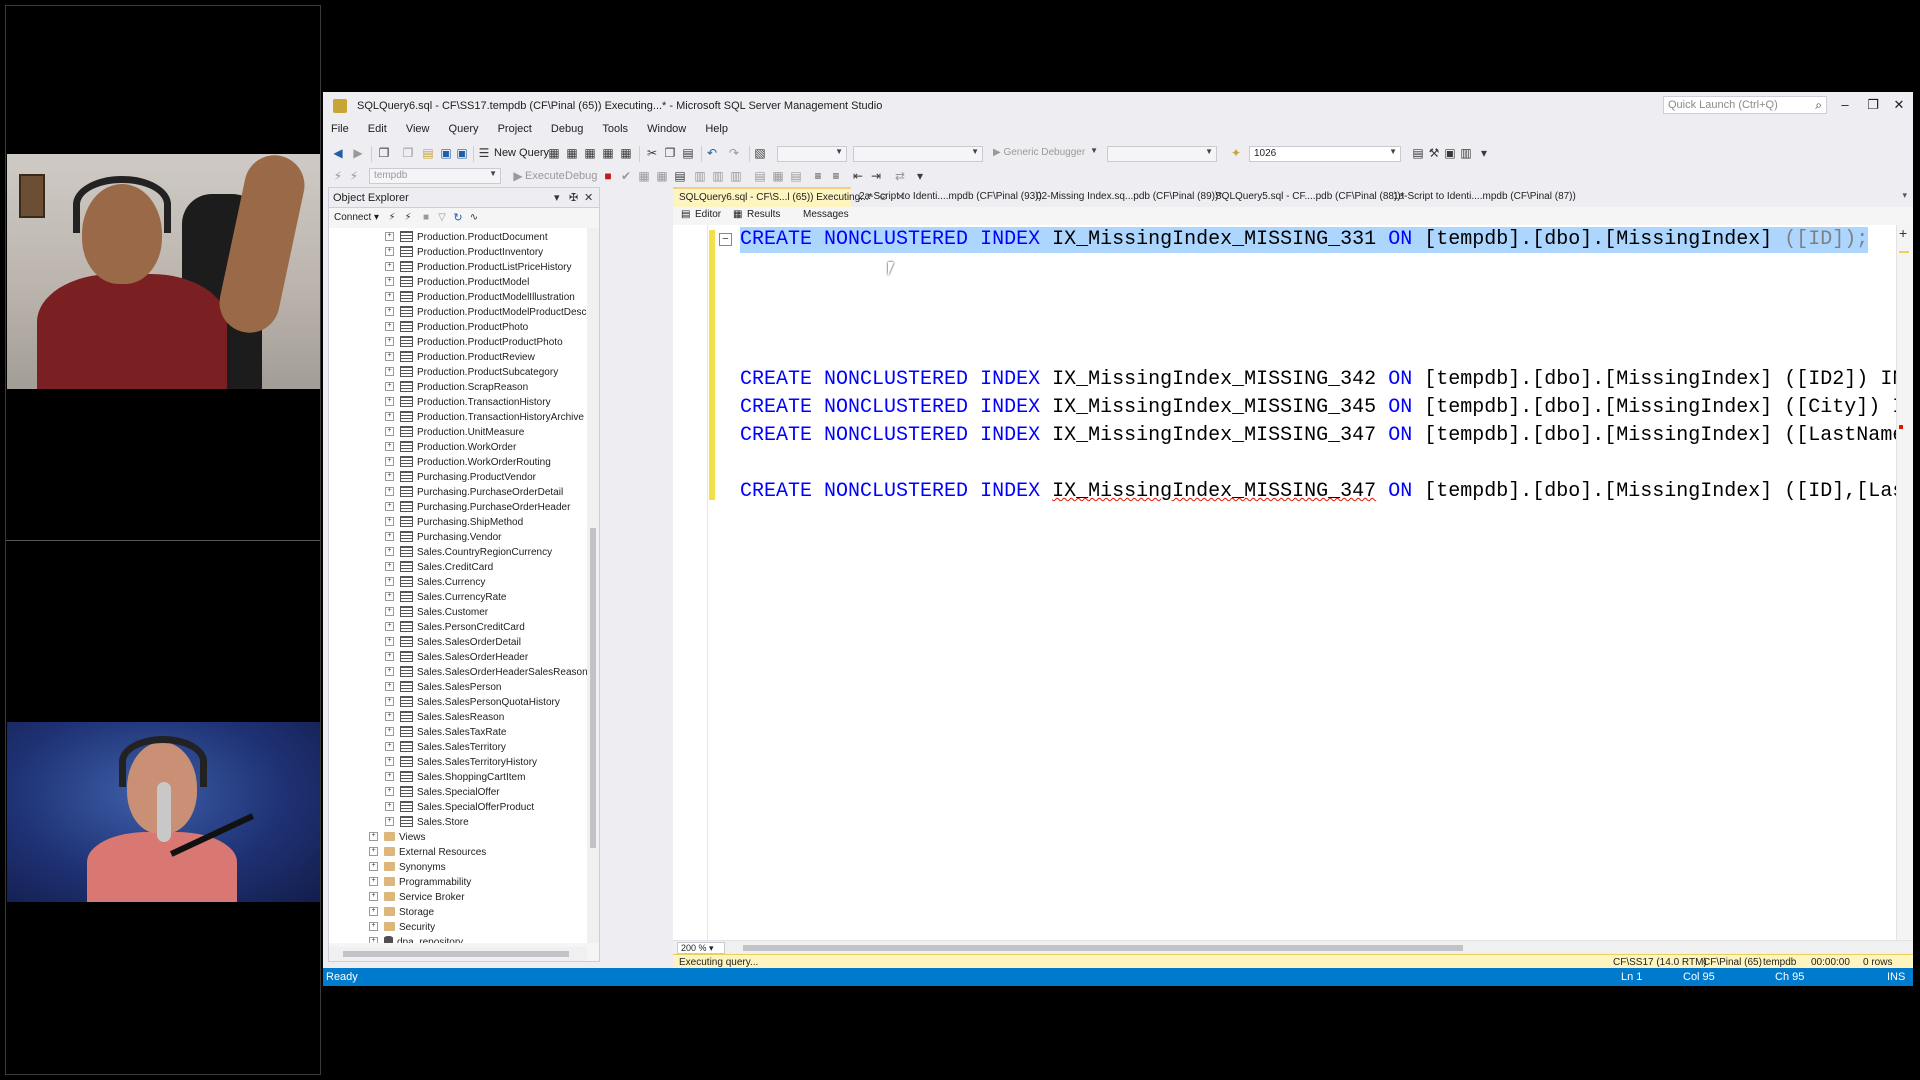 Image resolution: width=1920 pixels, height=1080 pixels. I want to click on tree-table-item: + Purchasing.ProductVendor, so click(460, 477).